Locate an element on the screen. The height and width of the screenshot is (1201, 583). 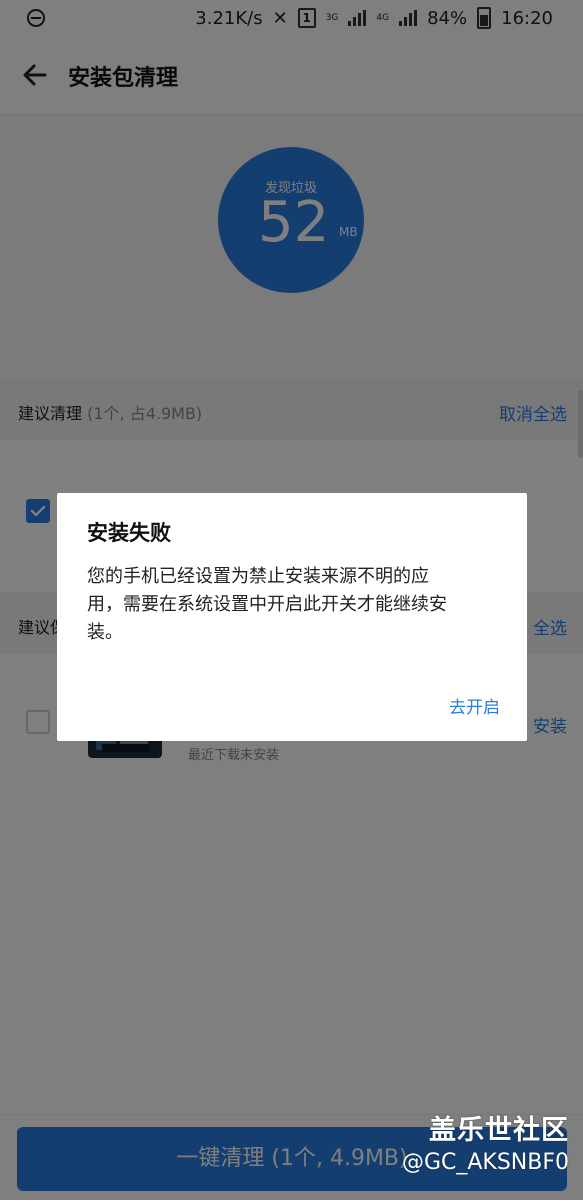
go-enable-button: 去开启 is located at coordinates (474, 705).